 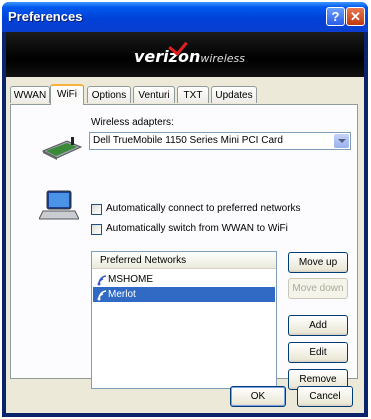 I want to click on tab-venturi: Venturi, so click(x=154, y=94).